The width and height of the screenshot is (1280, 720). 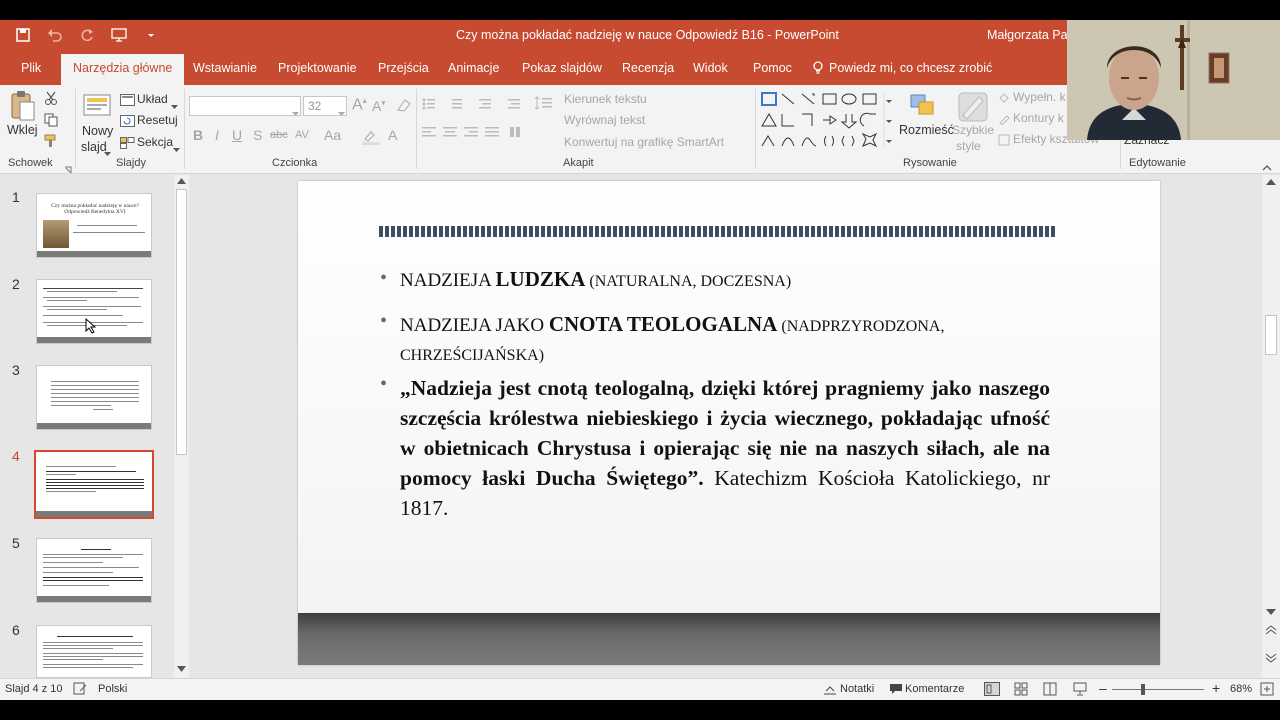 I want to click on italic-icon: I, so click(x=217, y=135).